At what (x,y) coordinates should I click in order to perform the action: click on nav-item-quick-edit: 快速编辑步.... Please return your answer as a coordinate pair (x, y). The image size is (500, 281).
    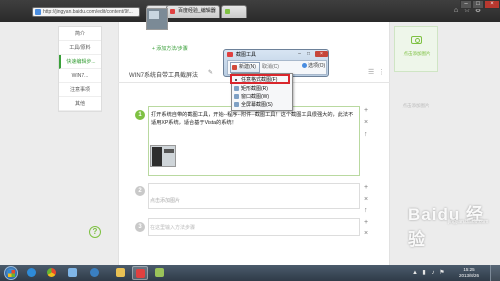
    Looking at the image, I should click on (80, 62).